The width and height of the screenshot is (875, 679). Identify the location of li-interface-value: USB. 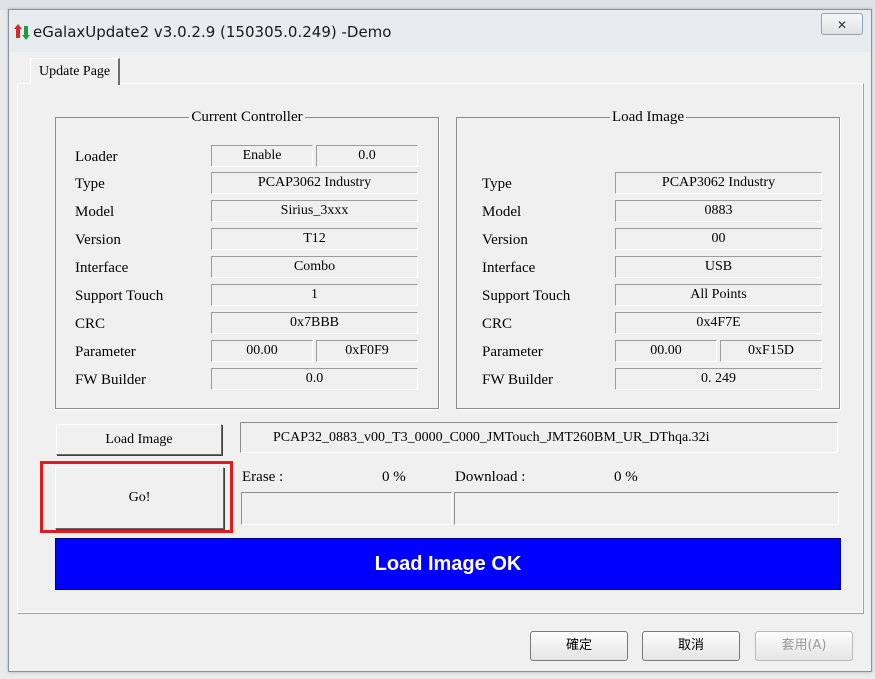
(718, 267).